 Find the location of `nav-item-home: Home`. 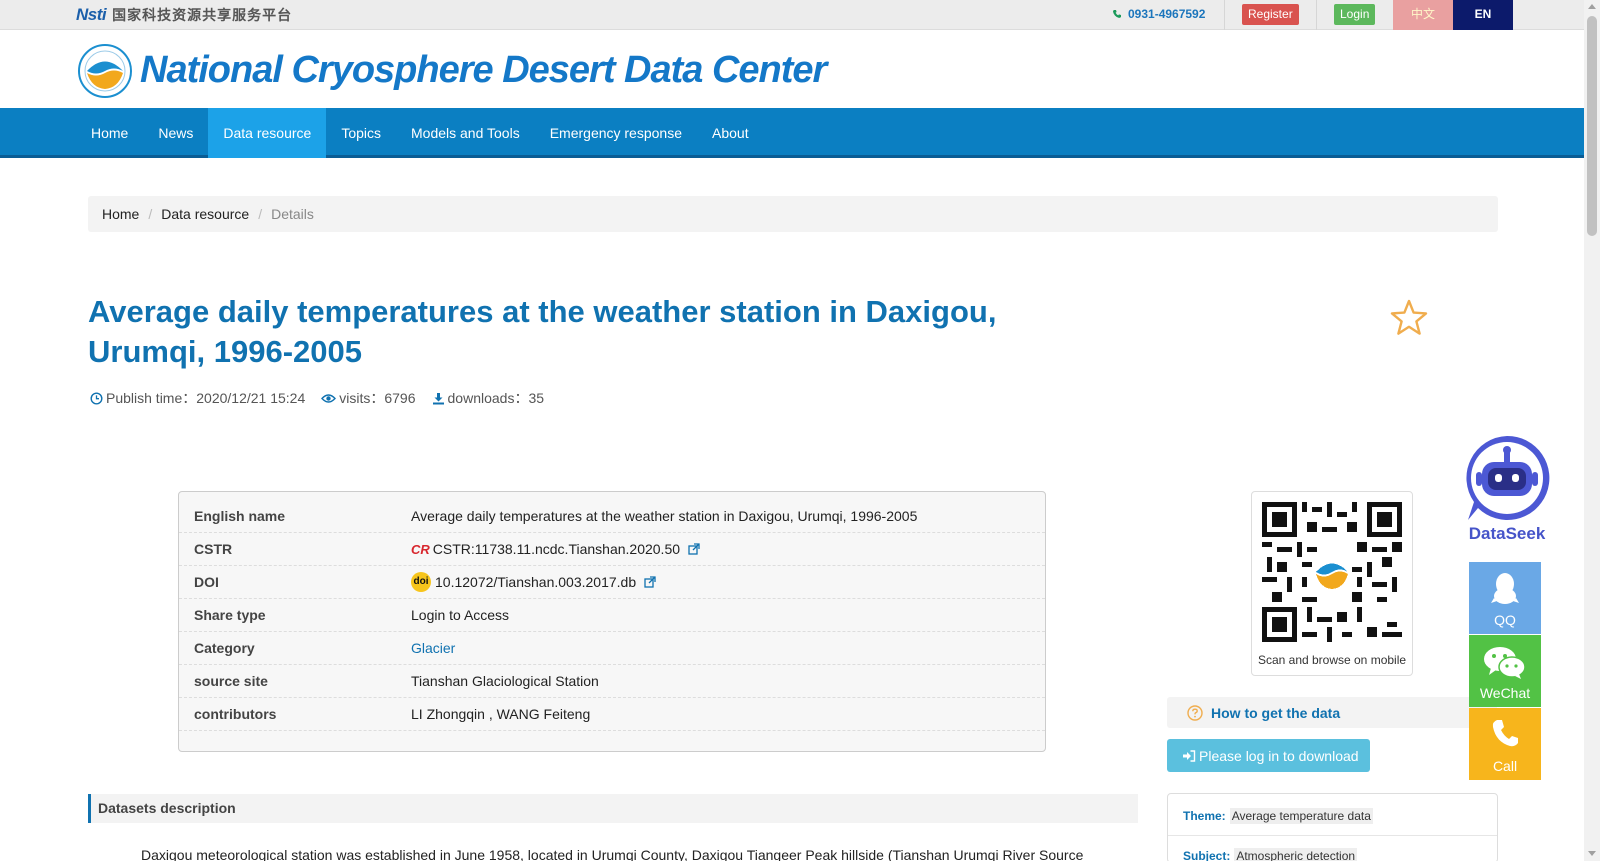

nav-item-home: Home is located at coordinates (109, 133).